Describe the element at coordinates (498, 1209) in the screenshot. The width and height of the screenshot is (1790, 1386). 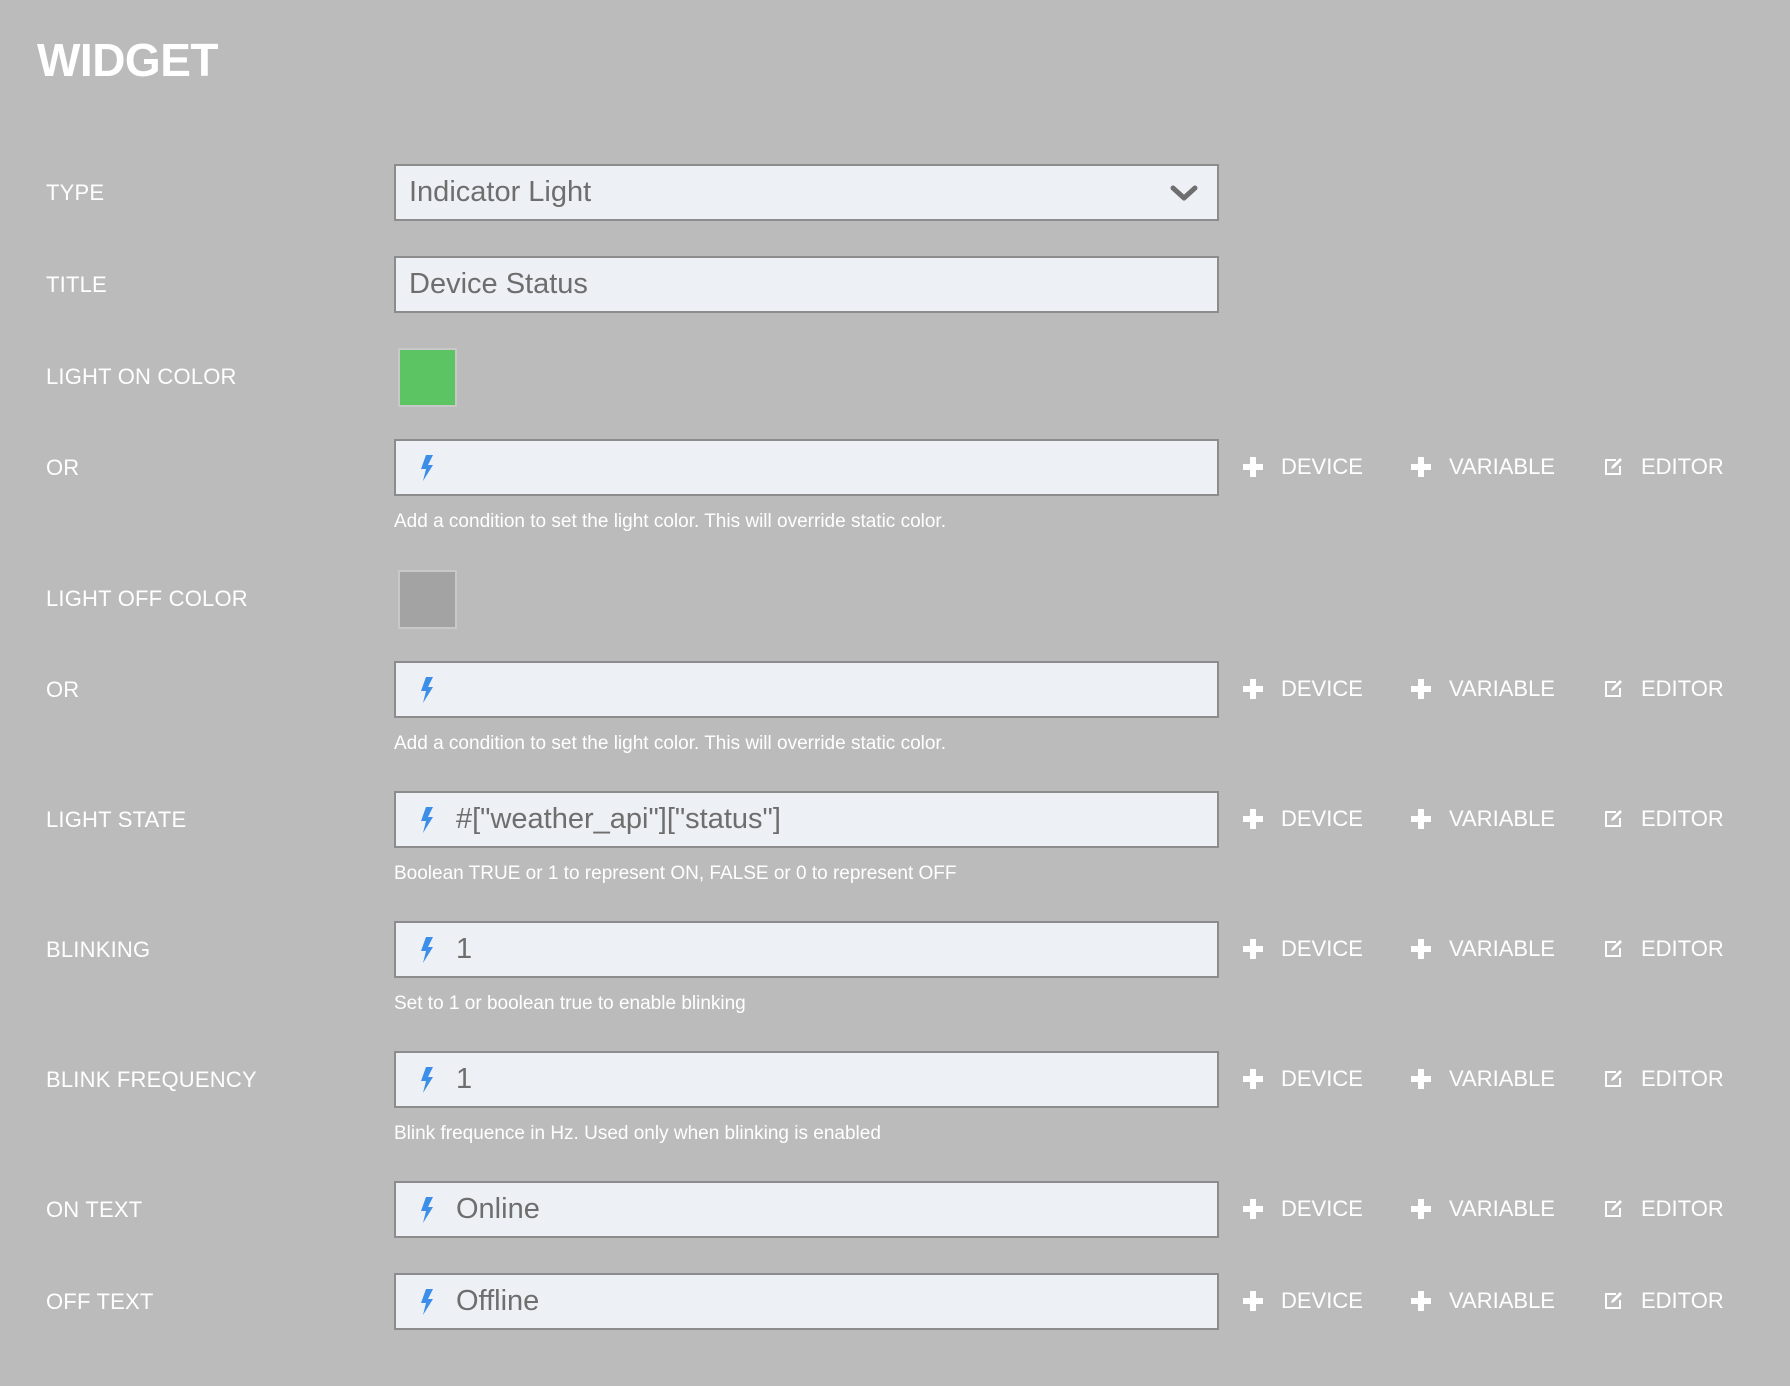
I see `on-text-value: Online` at that location.